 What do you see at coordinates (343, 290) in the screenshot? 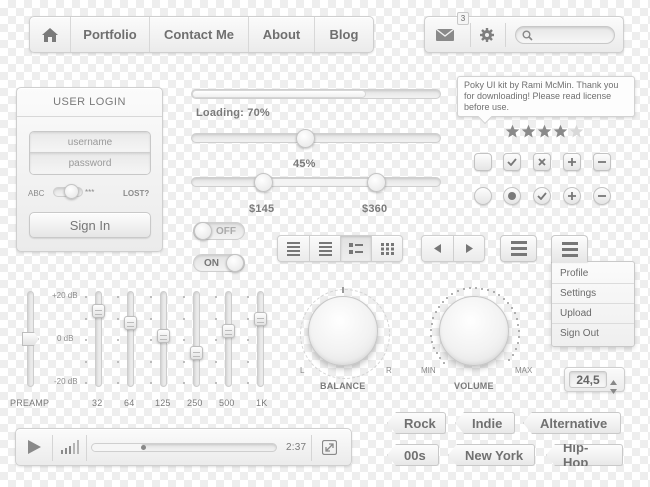
I see `balance-knob-indicator` at bounding box center [343, 290].